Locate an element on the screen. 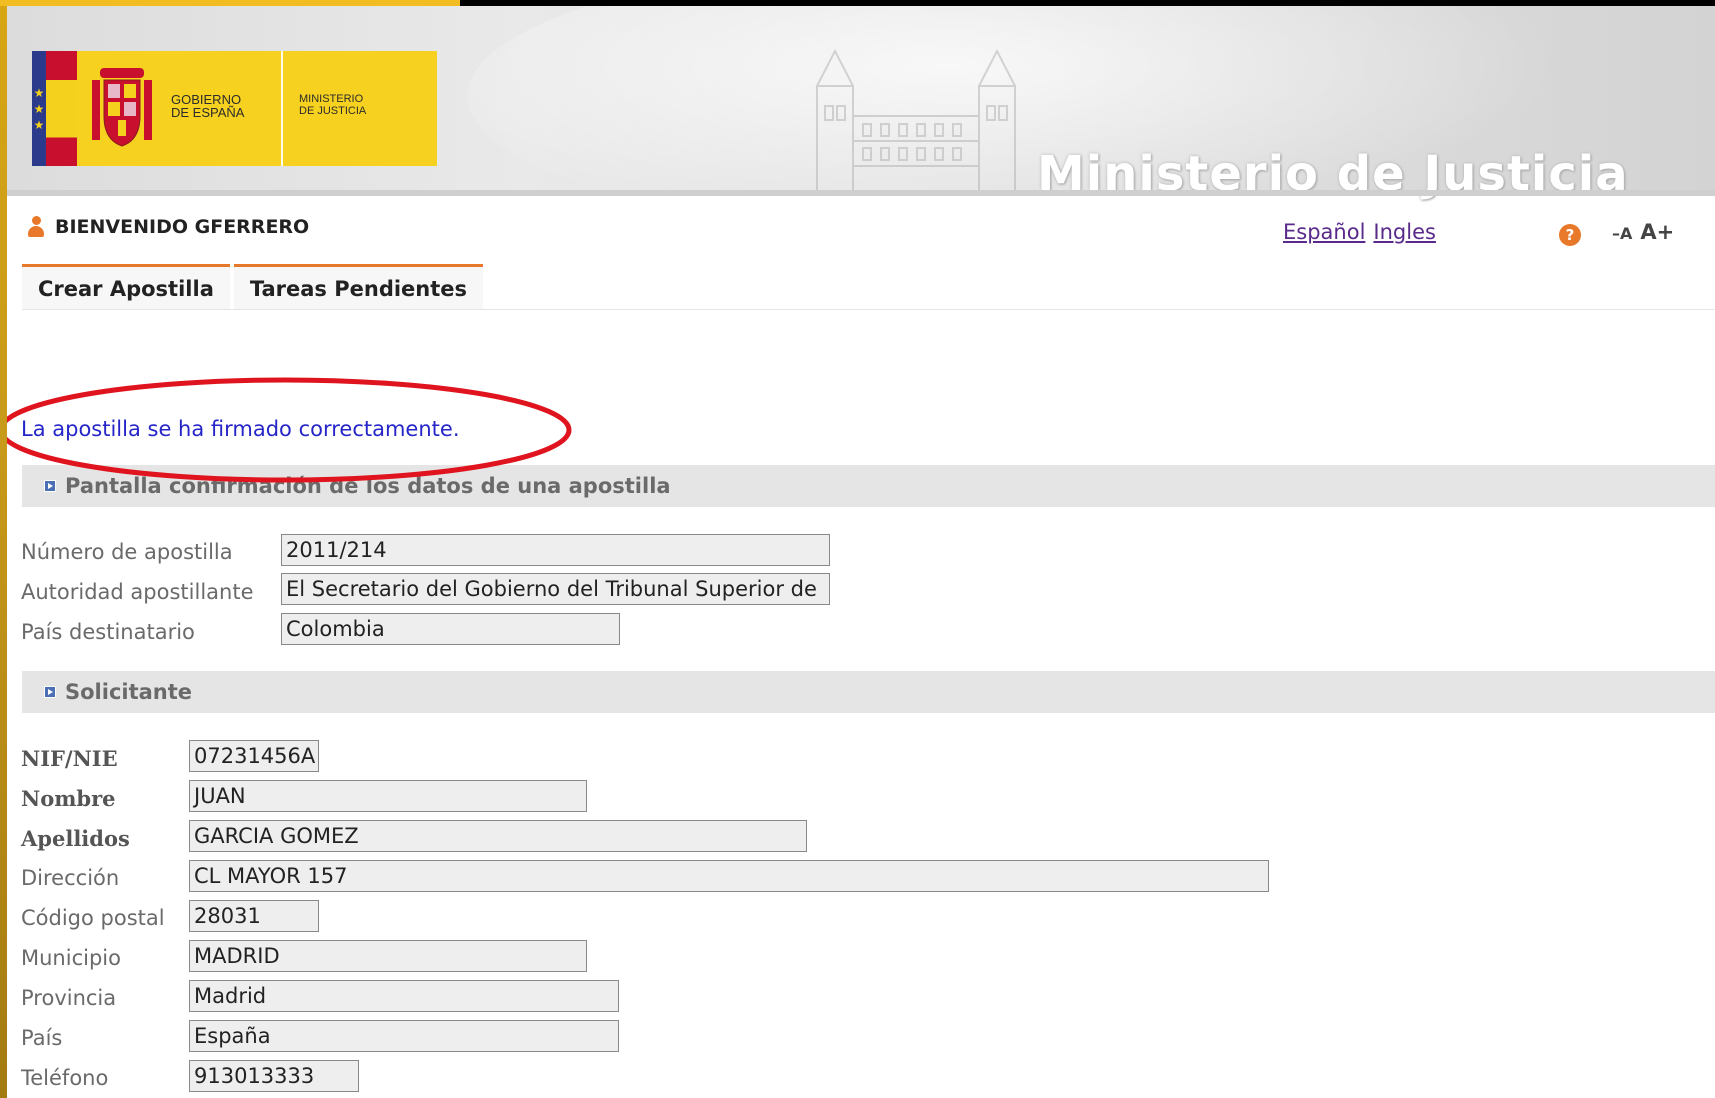 This screenshot has width=1715, height=1098. font-increase-button: A+ is located at coordinates (1657, 232).